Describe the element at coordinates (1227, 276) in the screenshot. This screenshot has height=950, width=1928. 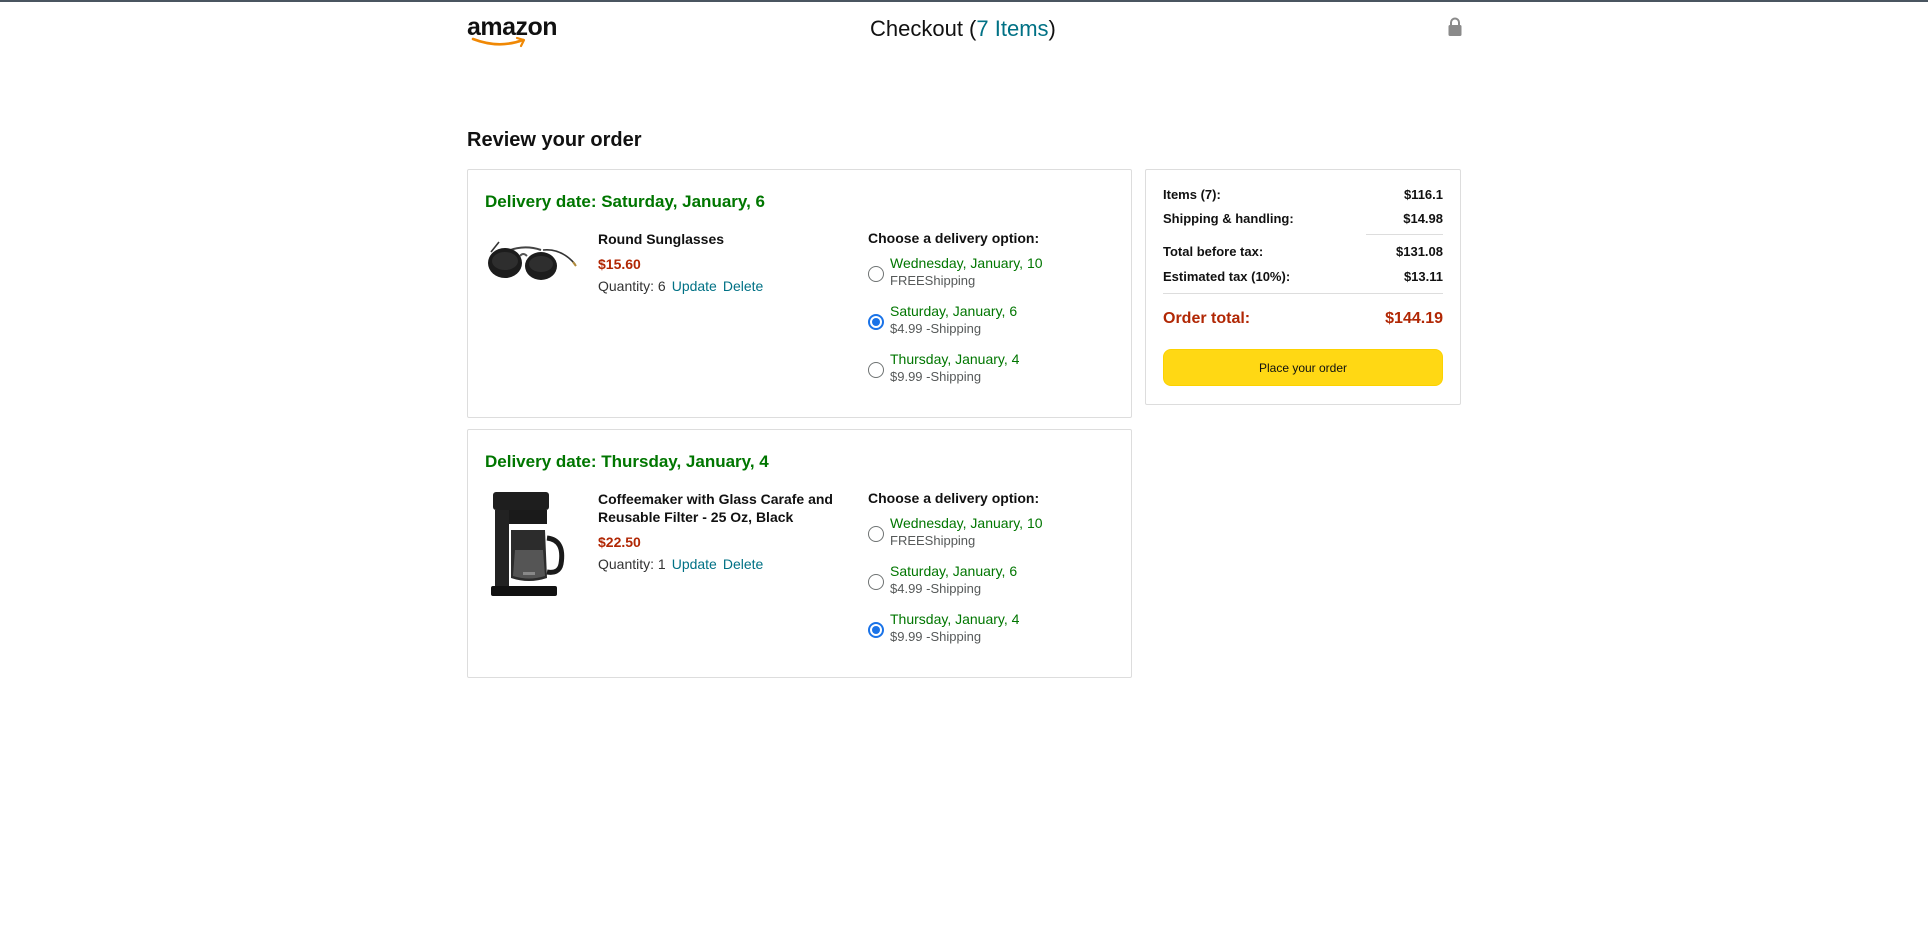
I see `summary-tax-label: Estimated tax (10%):` at that location.